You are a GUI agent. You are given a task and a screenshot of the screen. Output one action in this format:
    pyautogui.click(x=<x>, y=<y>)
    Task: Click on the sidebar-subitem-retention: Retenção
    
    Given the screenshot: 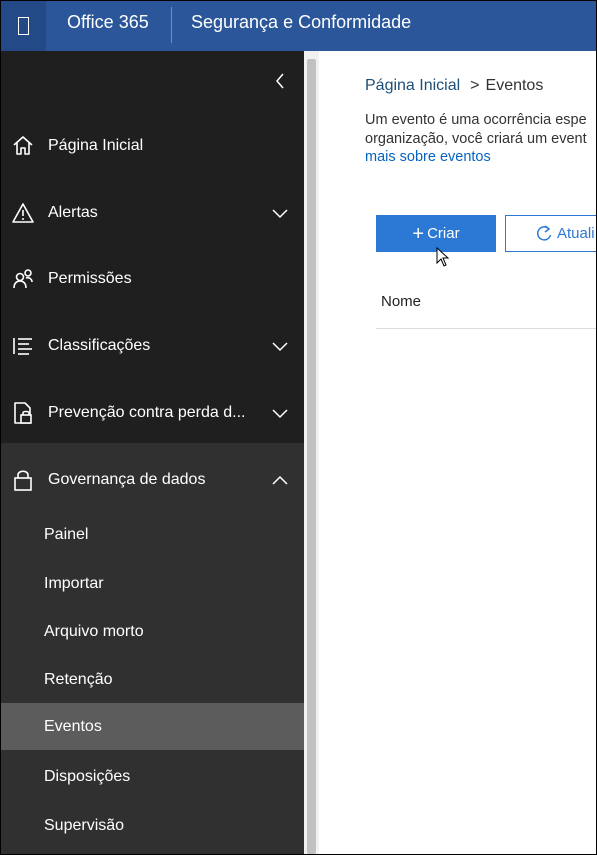 What is the action you would take?
    pyautogui.click(x=152, y=679)
    